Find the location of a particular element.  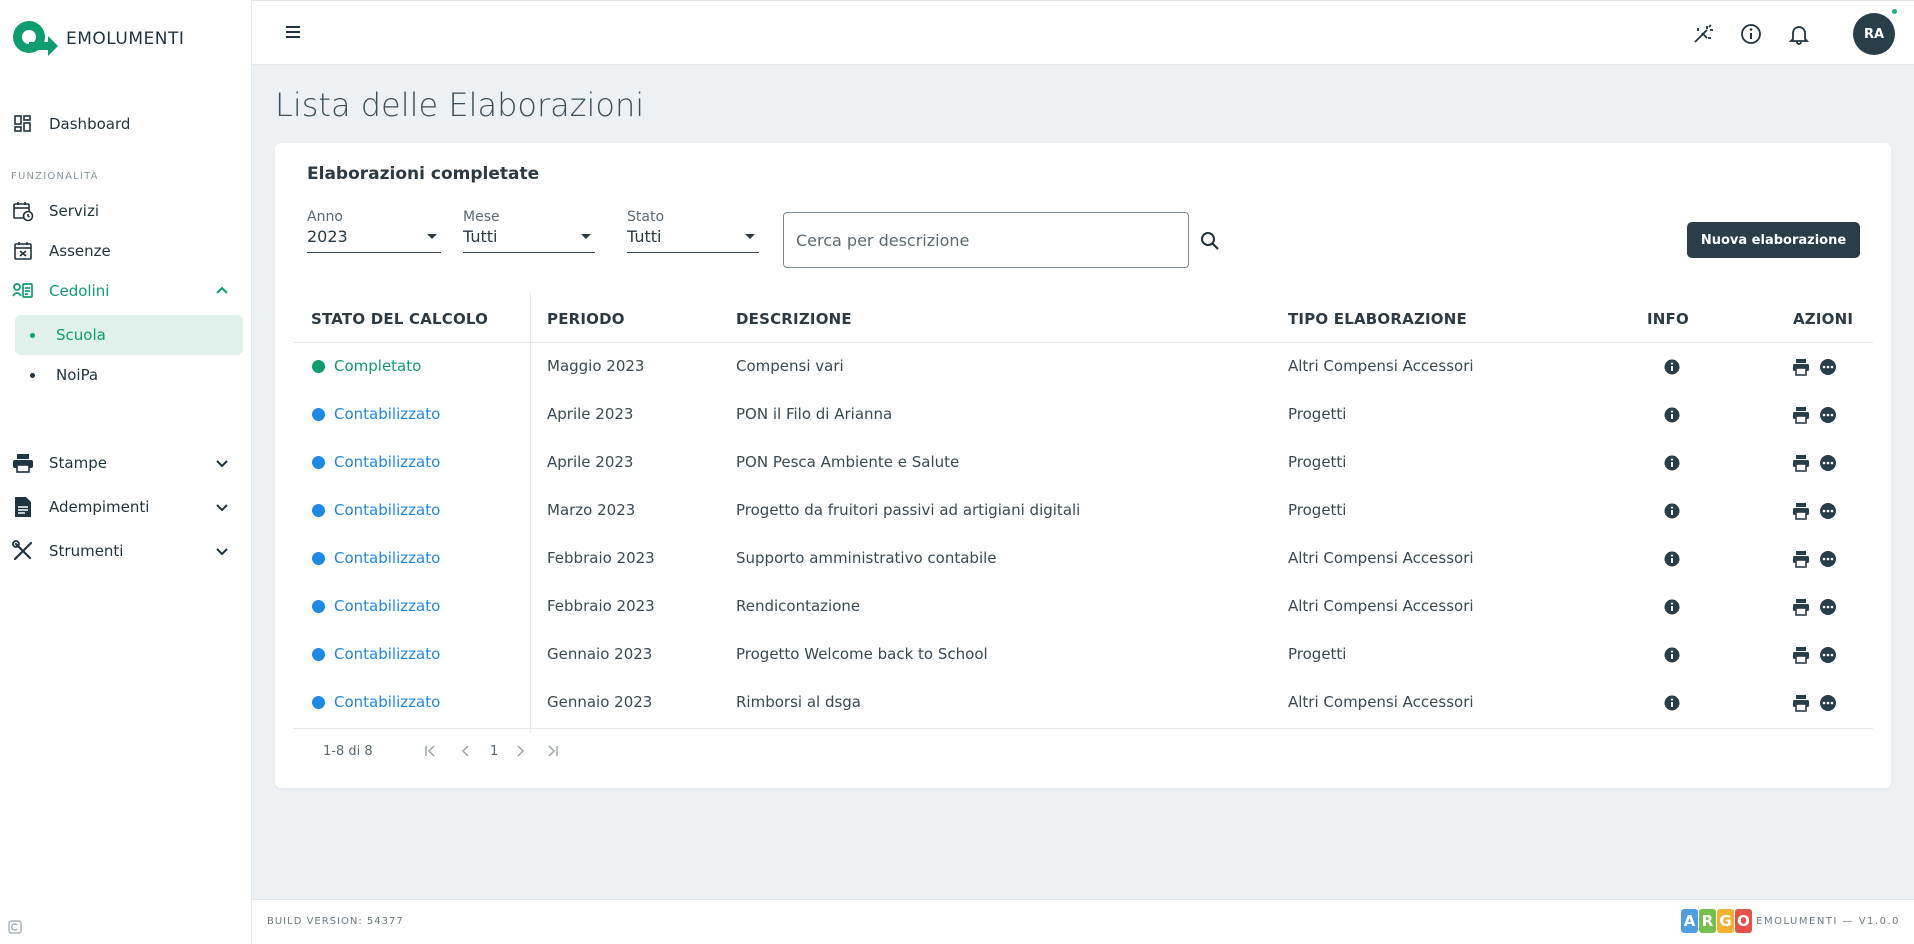

nav-servizi-label: Servizi is located at coordinates (74, 211).